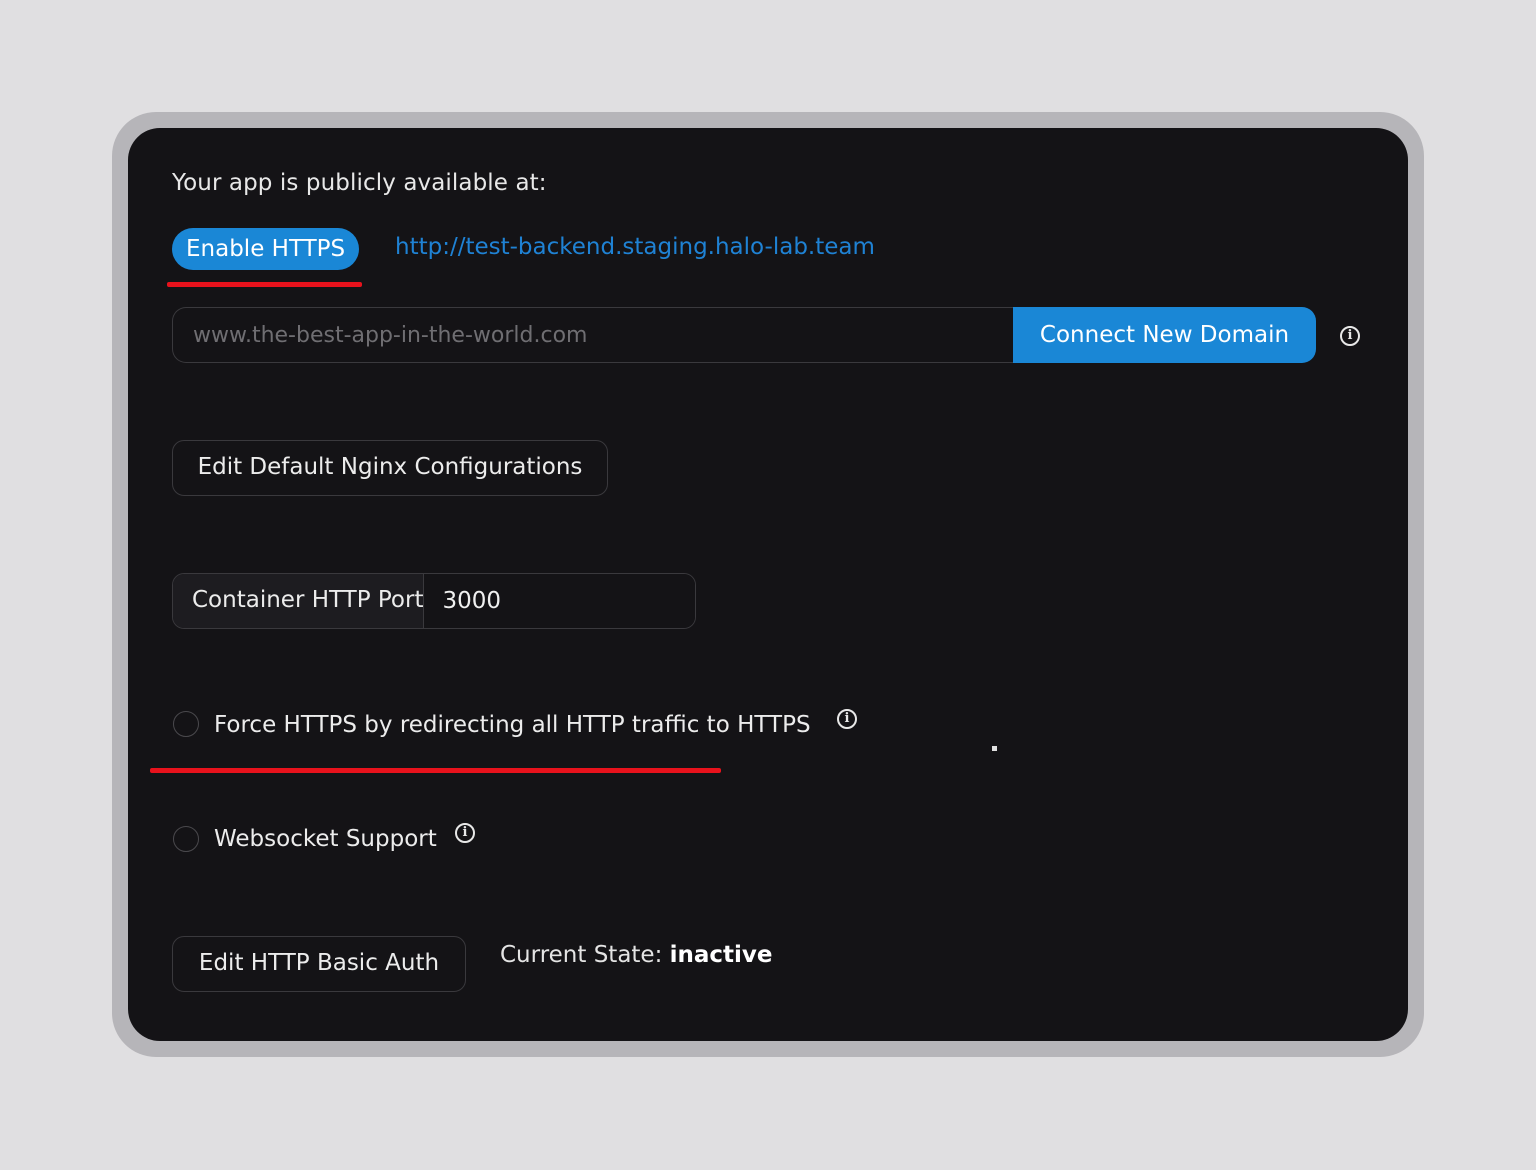  I want to click on domain-input, so click(592, 335).